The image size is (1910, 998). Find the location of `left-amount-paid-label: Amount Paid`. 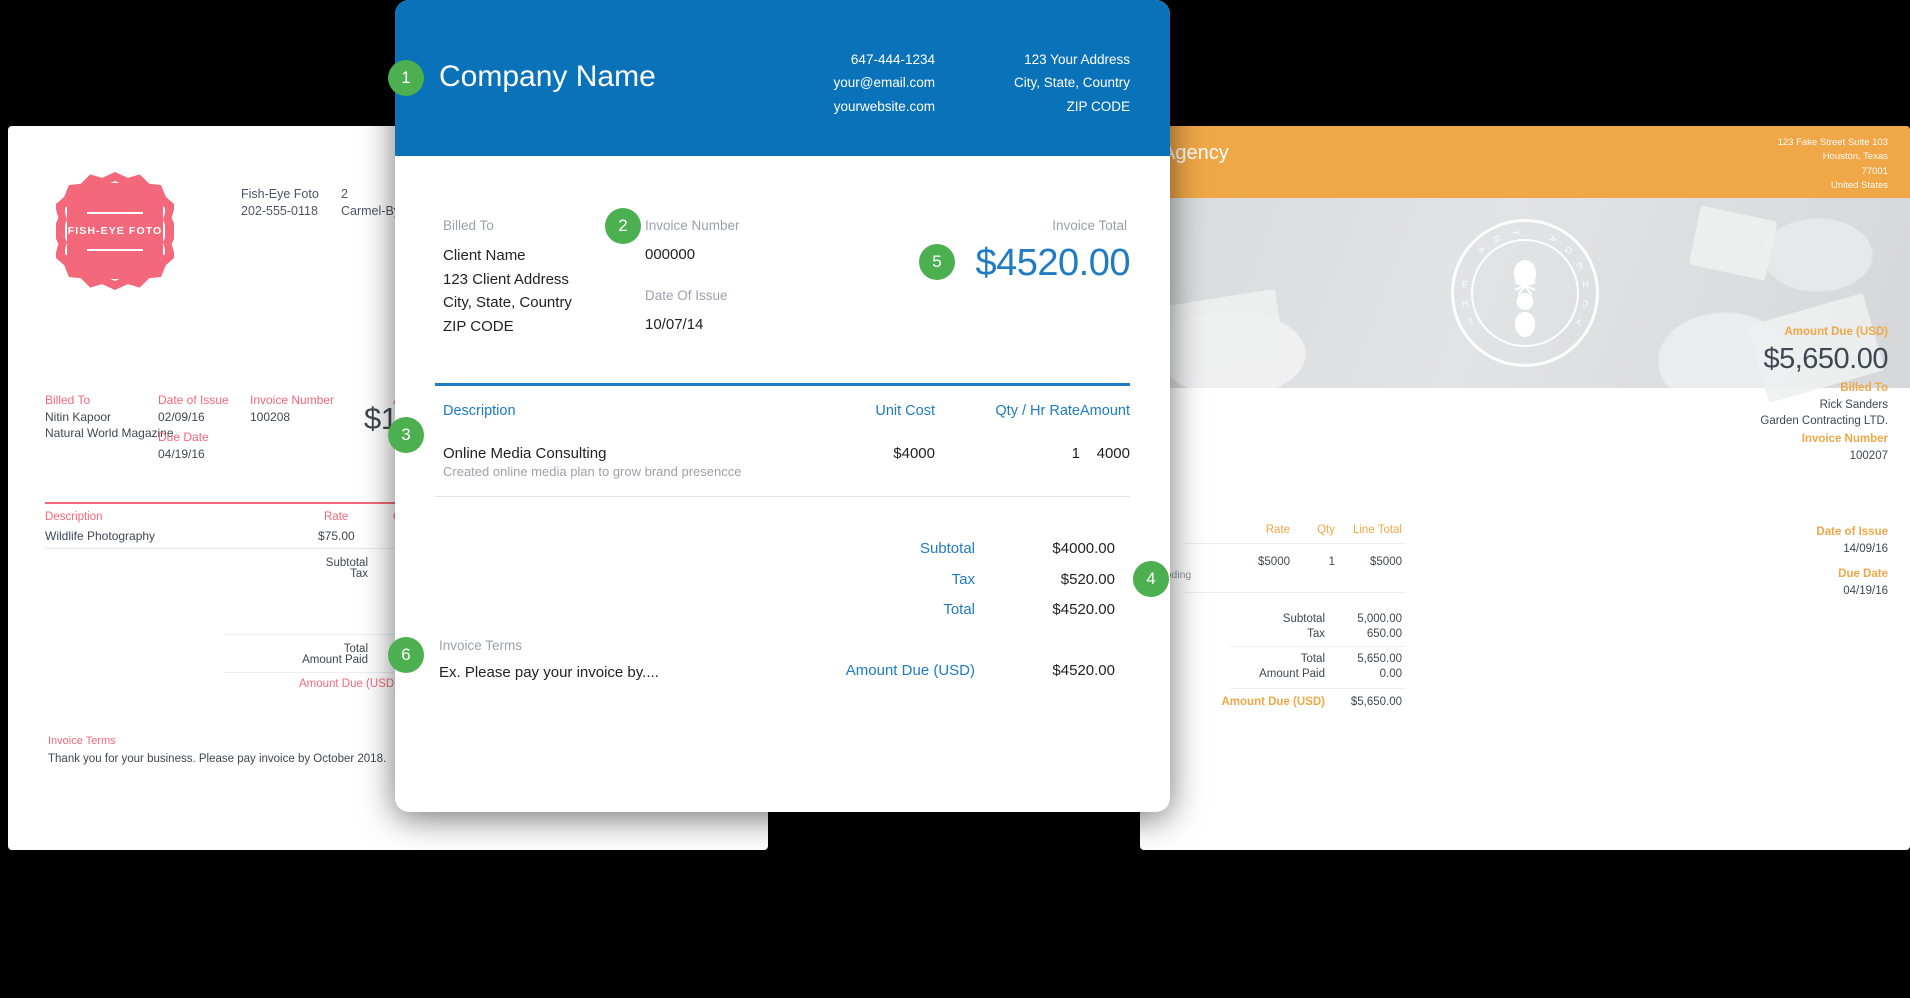

left-amount-paid-label: Amount Paid is located at coordinates (335, 660).